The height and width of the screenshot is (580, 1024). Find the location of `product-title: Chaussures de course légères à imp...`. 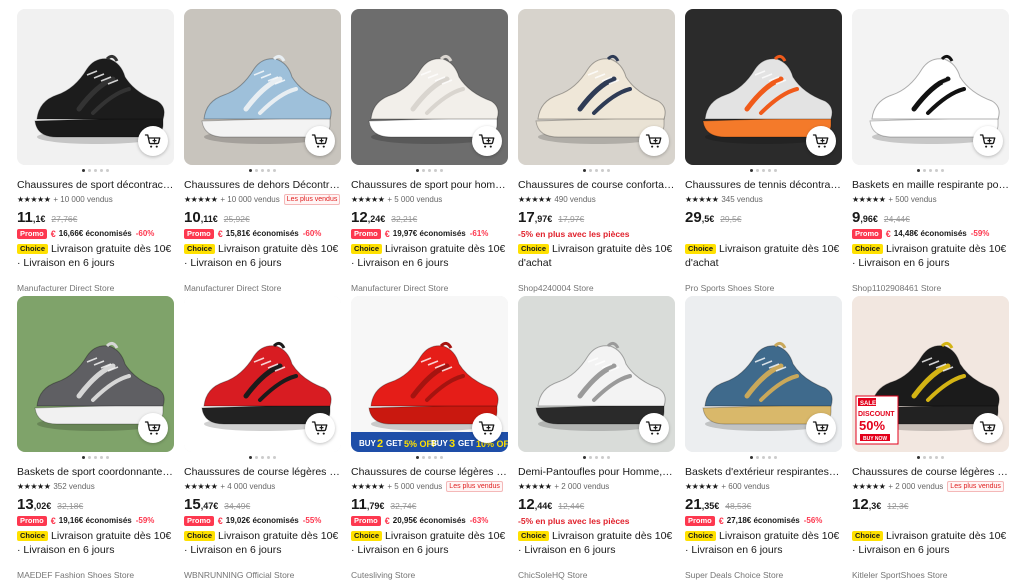

product-title: Chaussures de course légères à imp... is located at coordinates (429, 472).